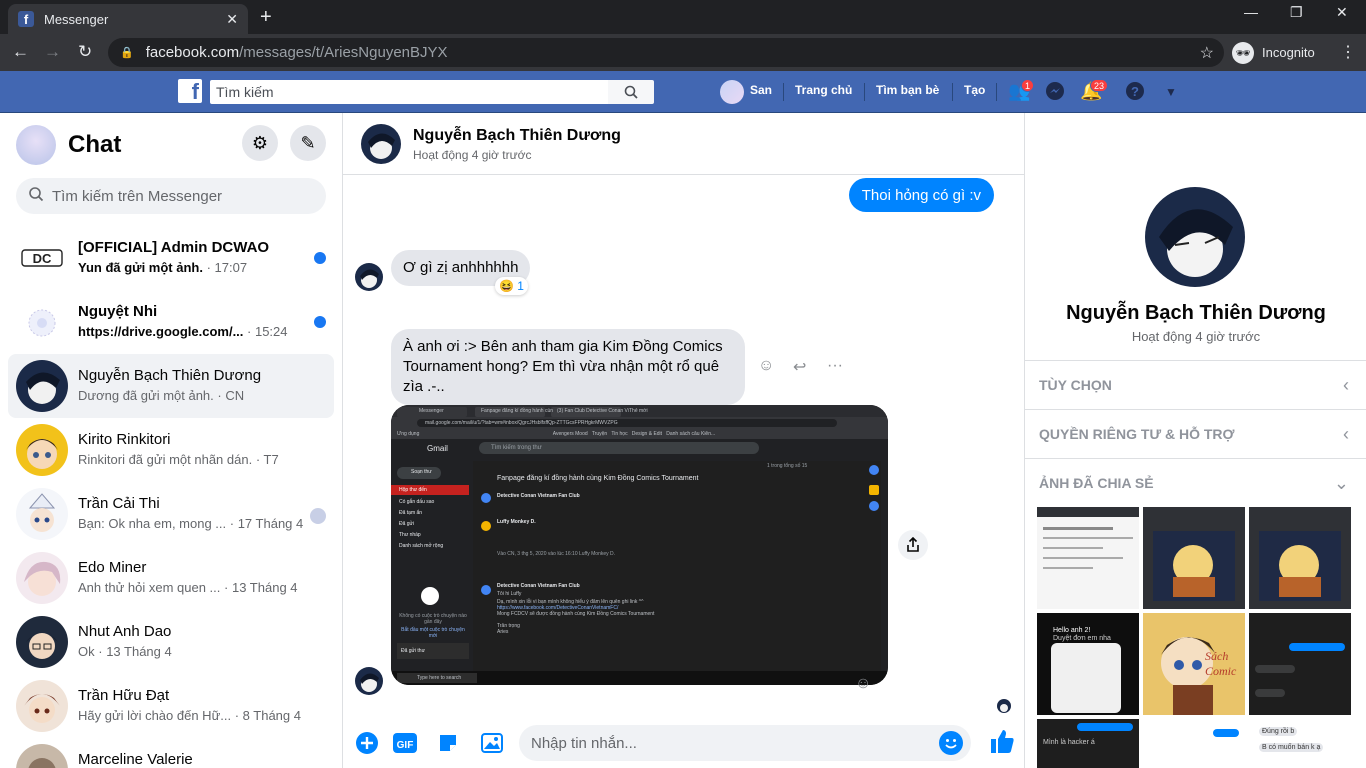 Image resolution: width=1366 pixels, height=768 pixels. I want to click on forward-icon: →, so click(52, 52).